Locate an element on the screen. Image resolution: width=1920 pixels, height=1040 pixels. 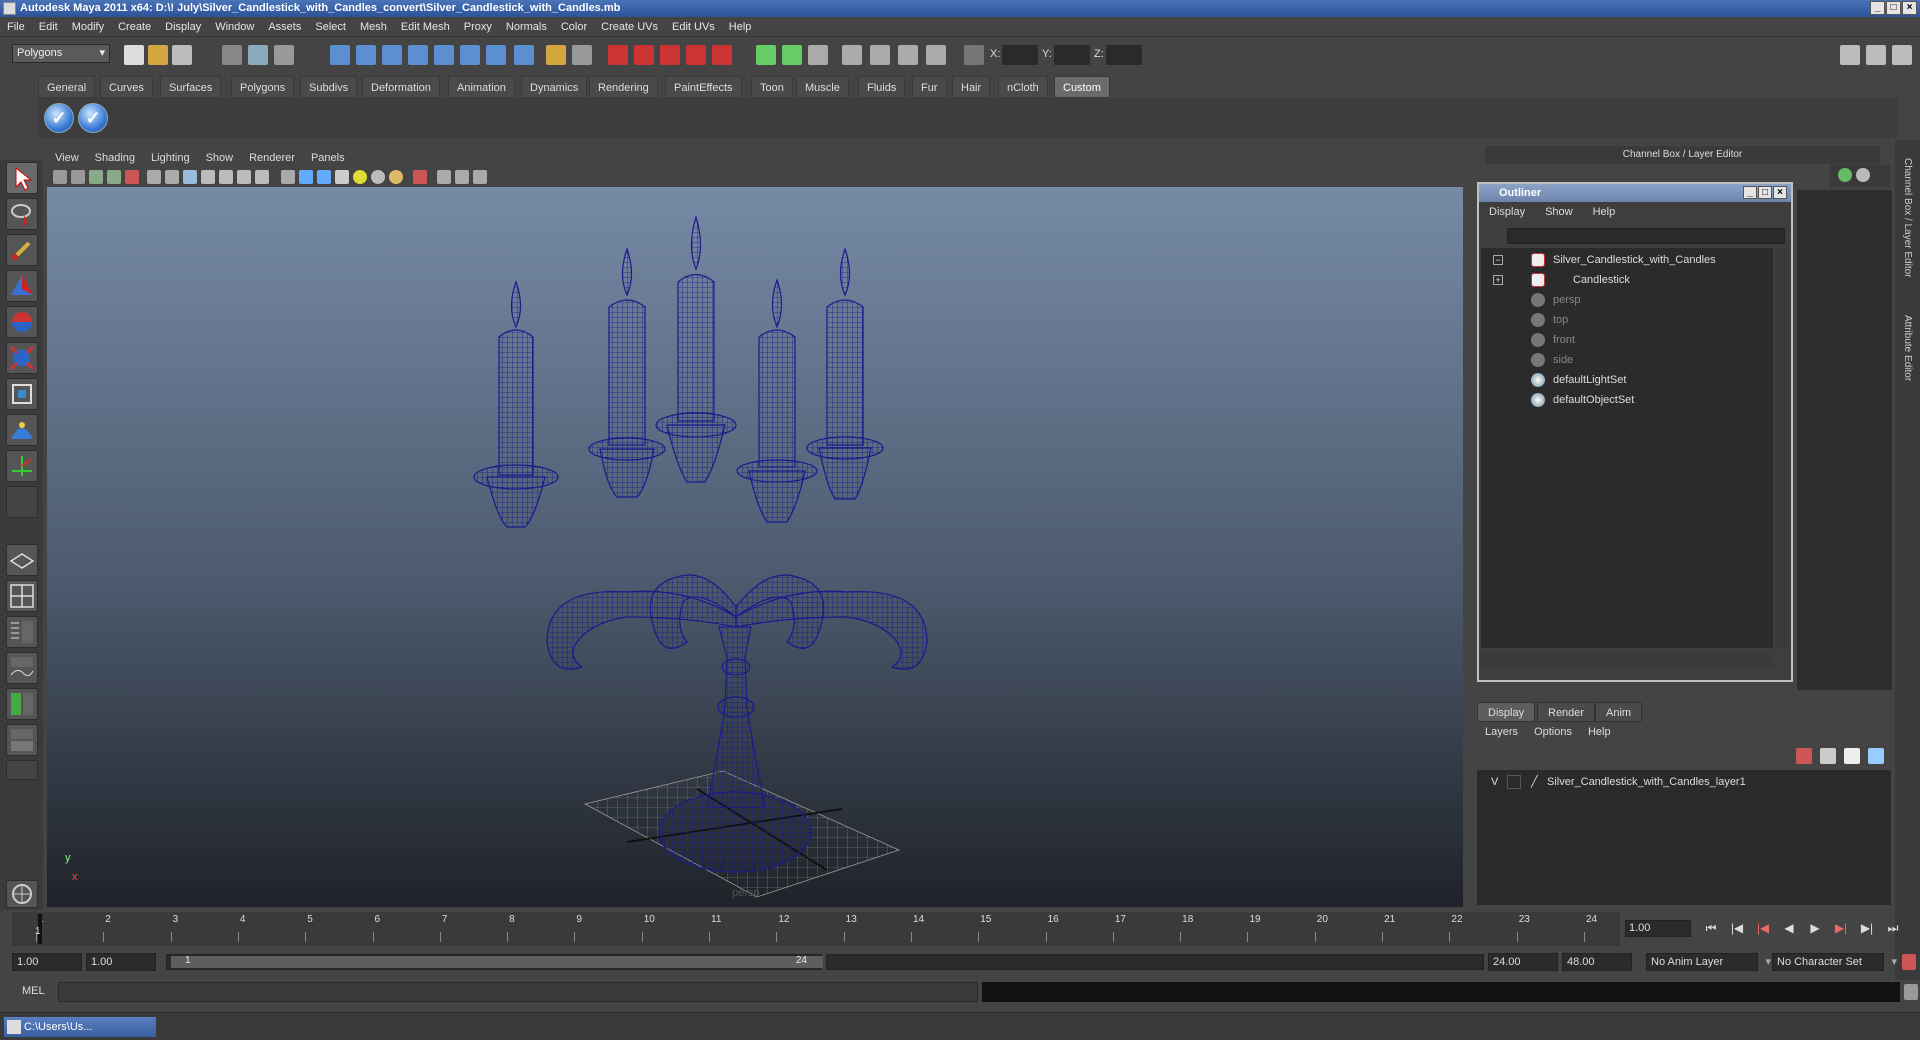
layer-menu-help: Help is located at coordinates (1599, 732).